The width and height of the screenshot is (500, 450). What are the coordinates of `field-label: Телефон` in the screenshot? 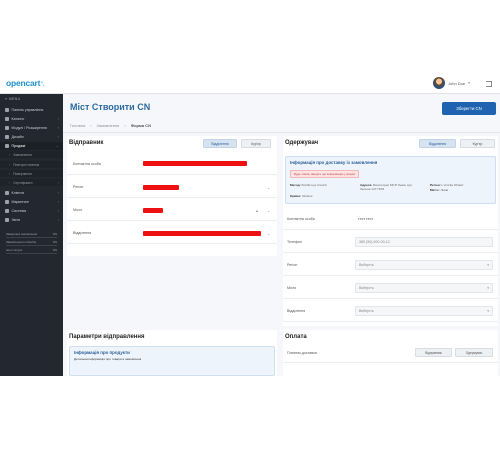 It's located at (294, 242).